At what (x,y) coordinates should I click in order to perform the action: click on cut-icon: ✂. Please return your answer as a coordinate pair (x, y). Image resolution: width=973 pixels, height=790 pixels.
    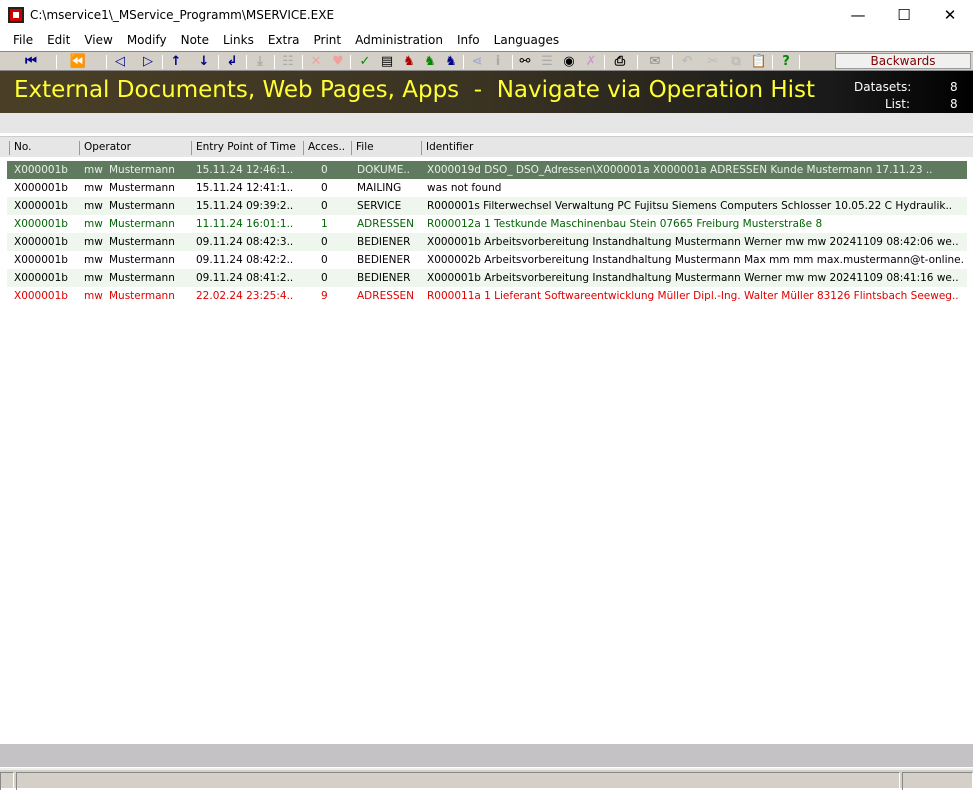
    Looking at the image, I should click on (713, 61).